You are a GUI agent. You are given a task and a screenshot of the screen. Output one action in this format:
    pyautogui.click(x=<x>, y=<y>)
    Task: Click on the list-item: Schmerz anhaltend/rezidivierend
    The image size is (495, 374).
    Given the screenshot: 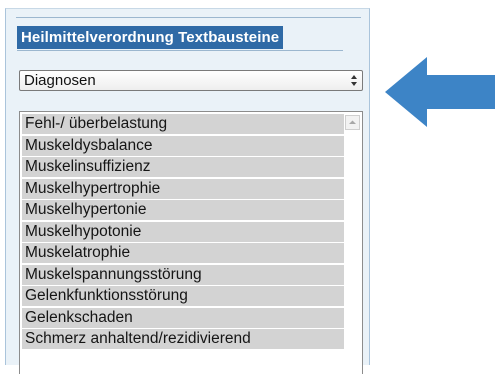 What is the action you would take?
    pyautogui.click(x=183, y=339)
    